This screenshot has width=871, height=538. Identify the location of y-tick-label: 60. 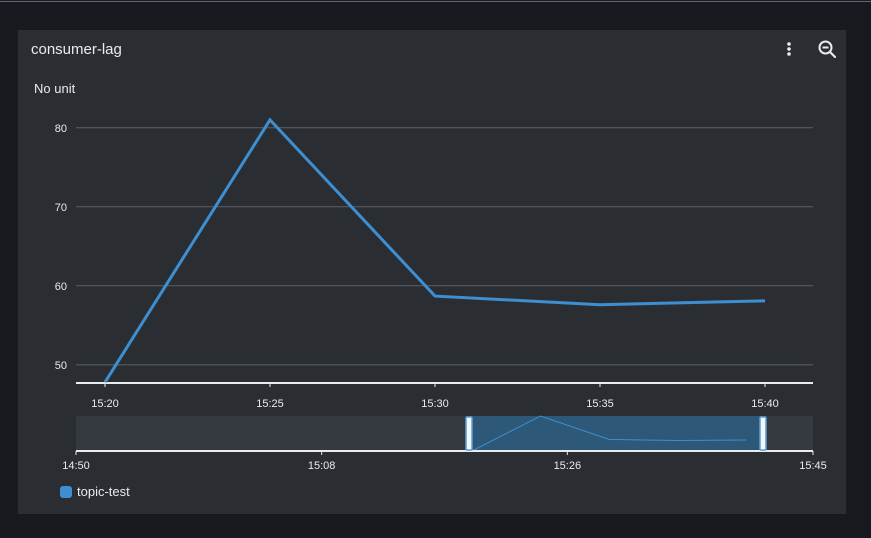
(61, 287).